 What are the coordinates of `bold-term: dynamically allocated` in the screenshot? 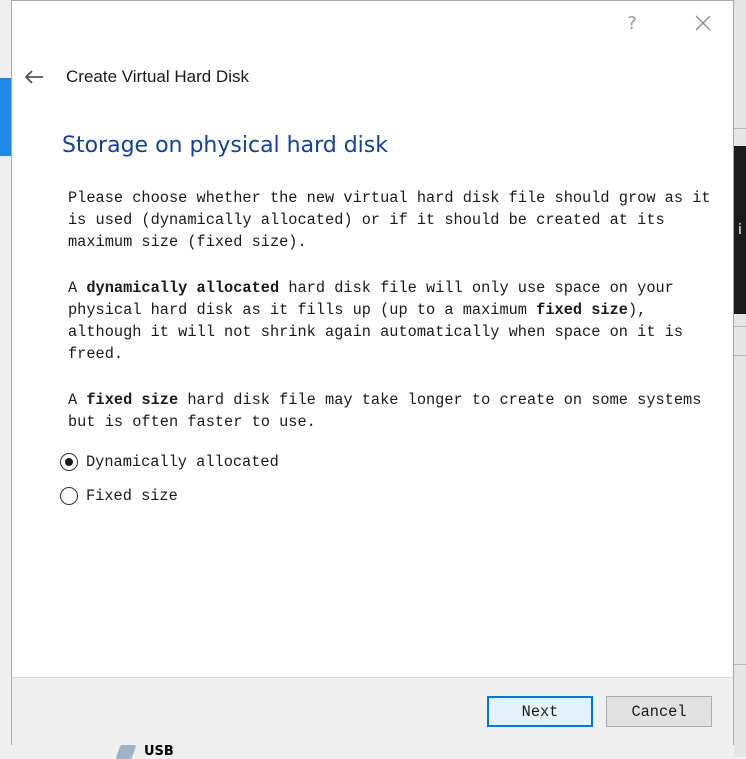 It's located at (183, 288).